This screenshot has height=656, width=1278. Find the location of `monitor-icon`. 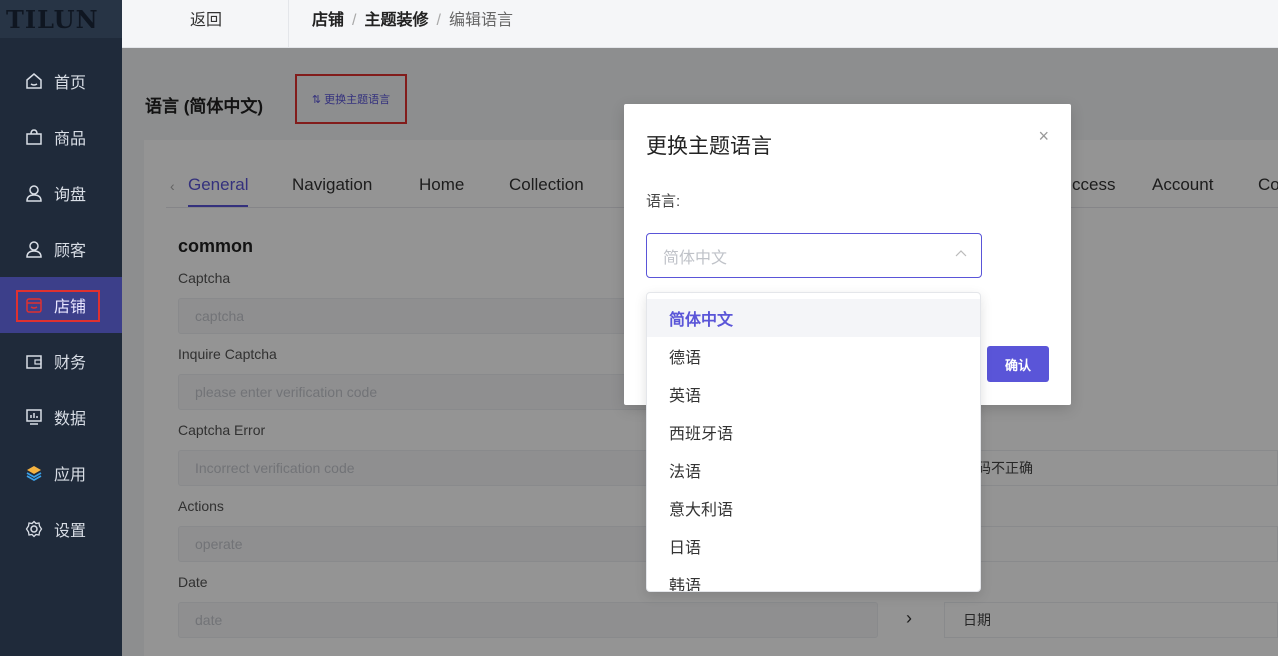

monitor-icon is located at coordinates (34, 417).